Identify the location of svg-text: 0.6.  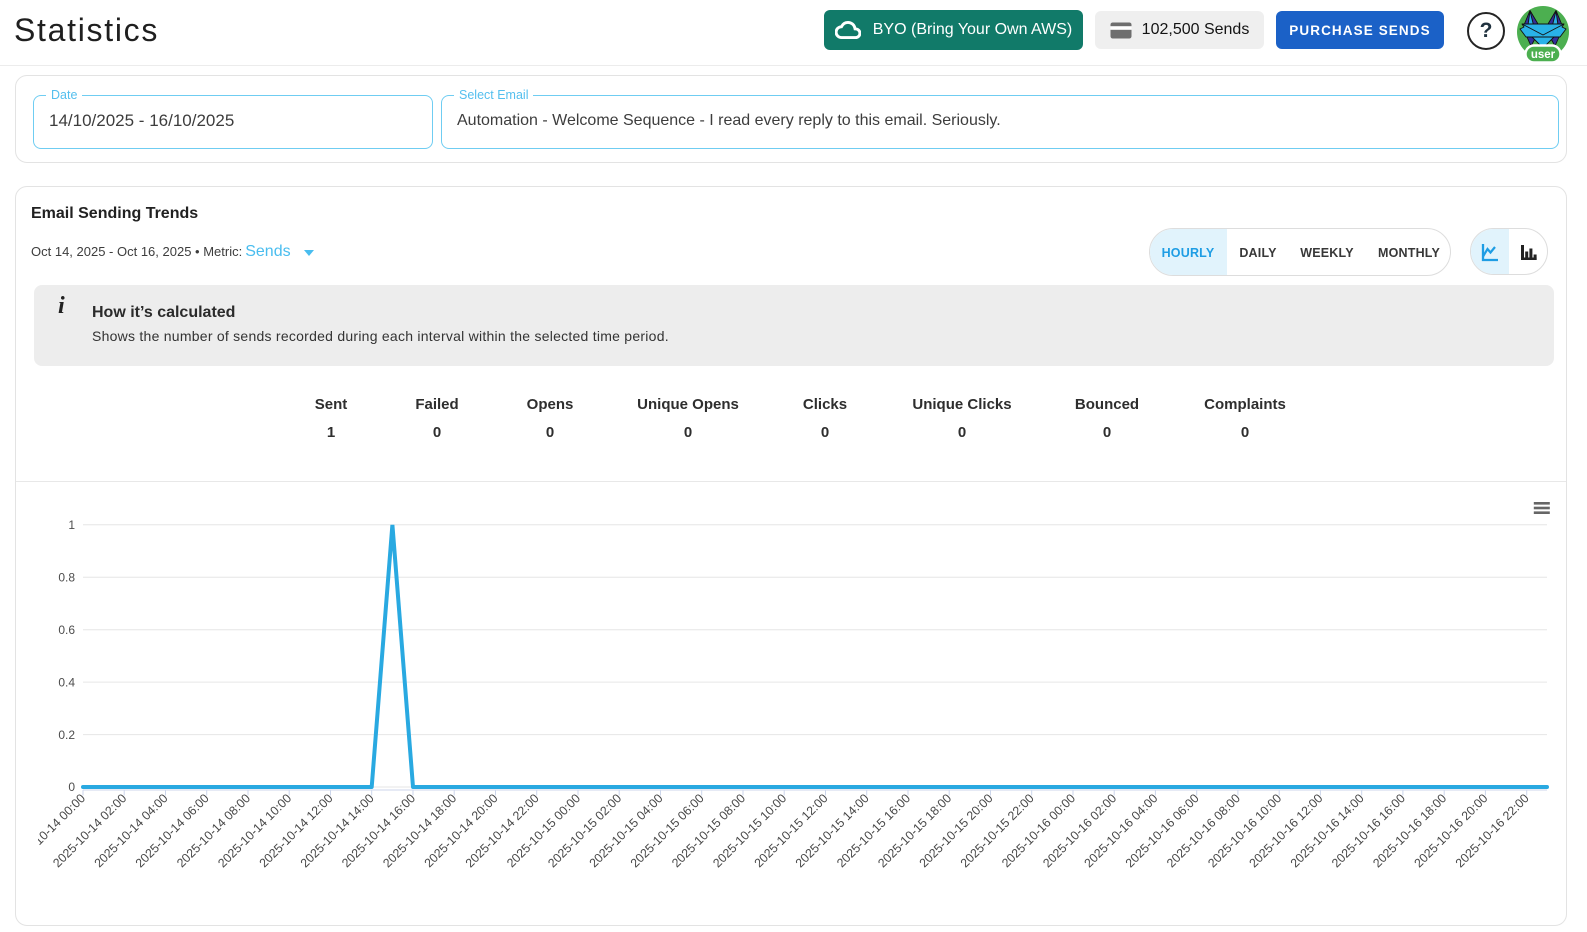
(66, 630).